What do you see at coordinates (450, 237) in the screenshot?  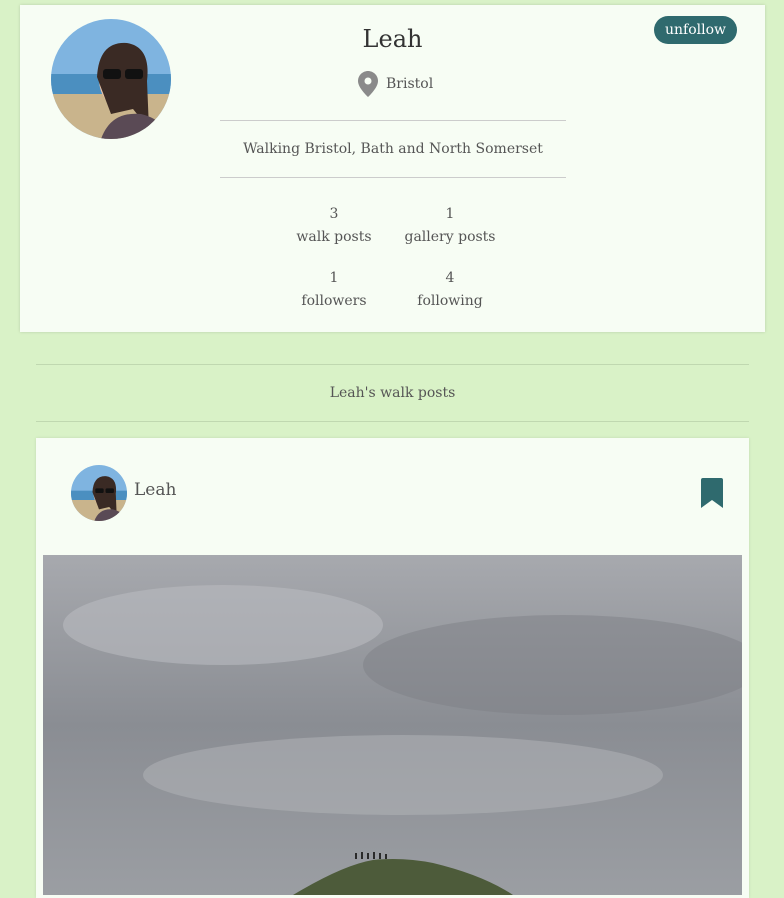 I see `stat-label: gallery posts` at bounding box center [450, 237].